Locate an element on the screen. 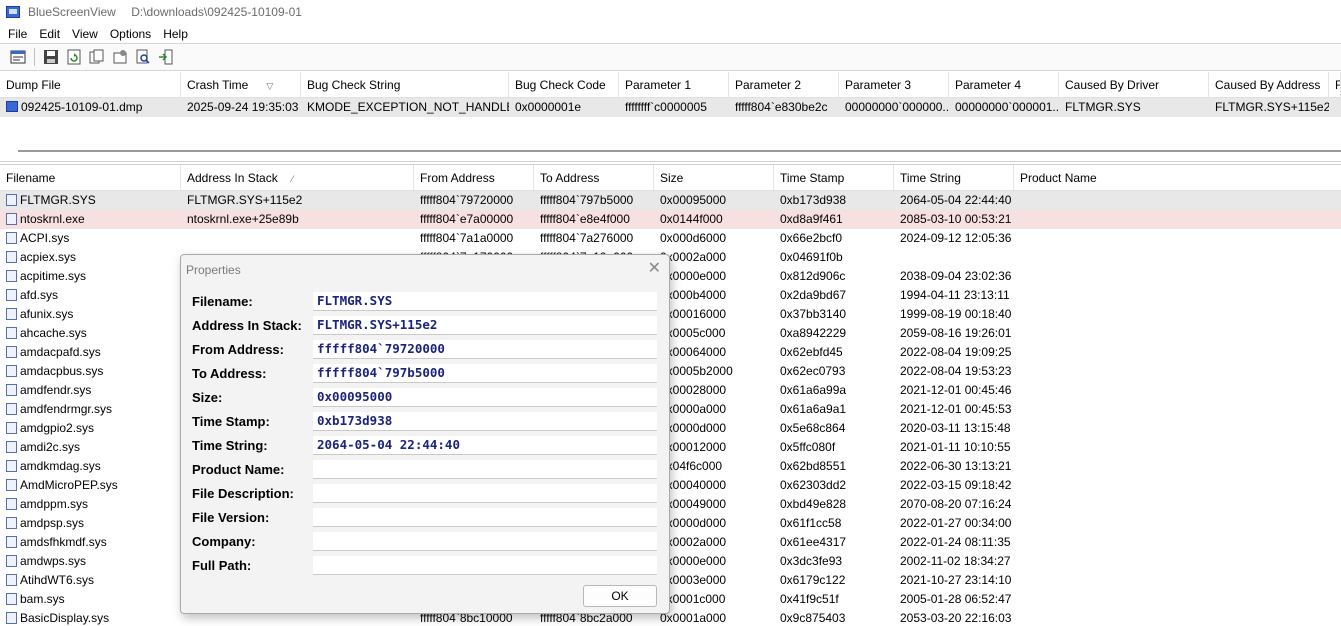  time-string-cell: 2085-03-10 00:53:21 is located at coordinates (956, 219).